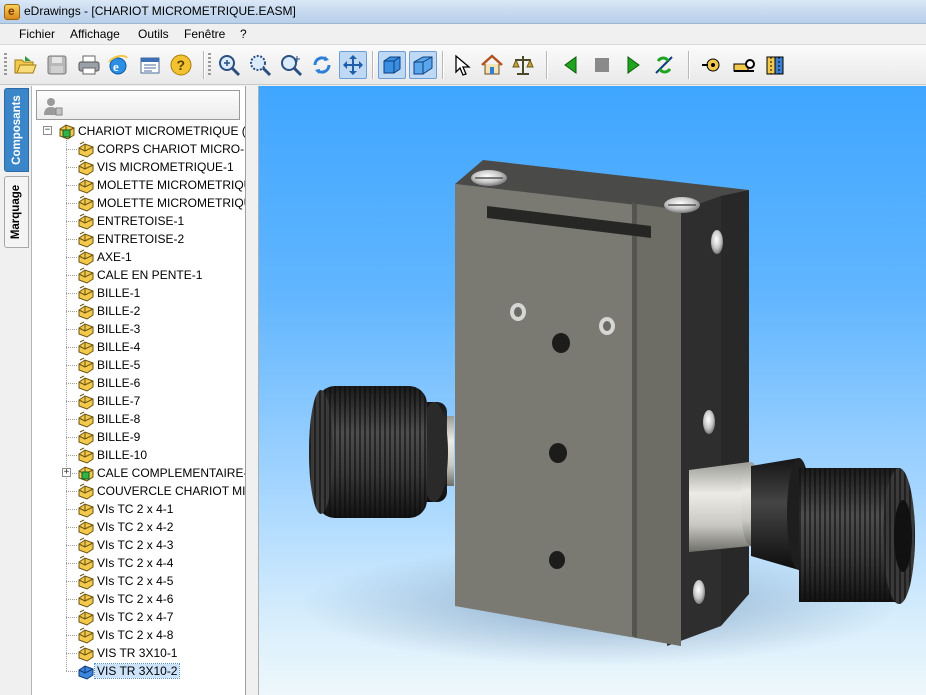 The width and height of the screenshot is (926, 695). What do you see at coordinates (119, 419) in the screenshot?
I see `tree-item-label: BILLE-8` at bounding box center [119, 419].